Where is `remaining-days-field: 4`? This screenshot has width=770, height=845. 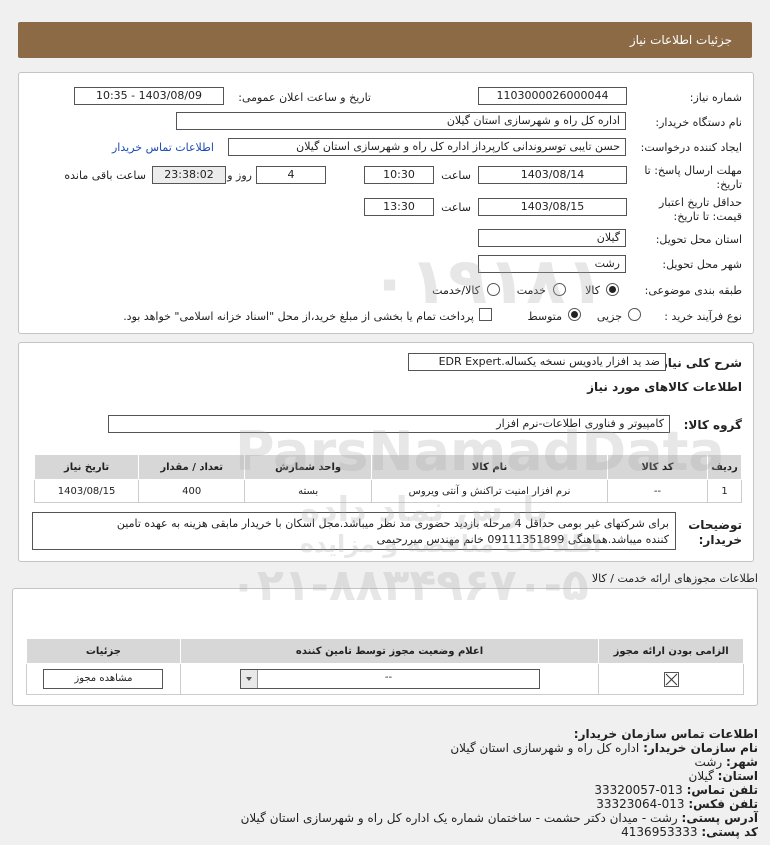 remaining-days-field: 4 is located at coordinates (291, 175).